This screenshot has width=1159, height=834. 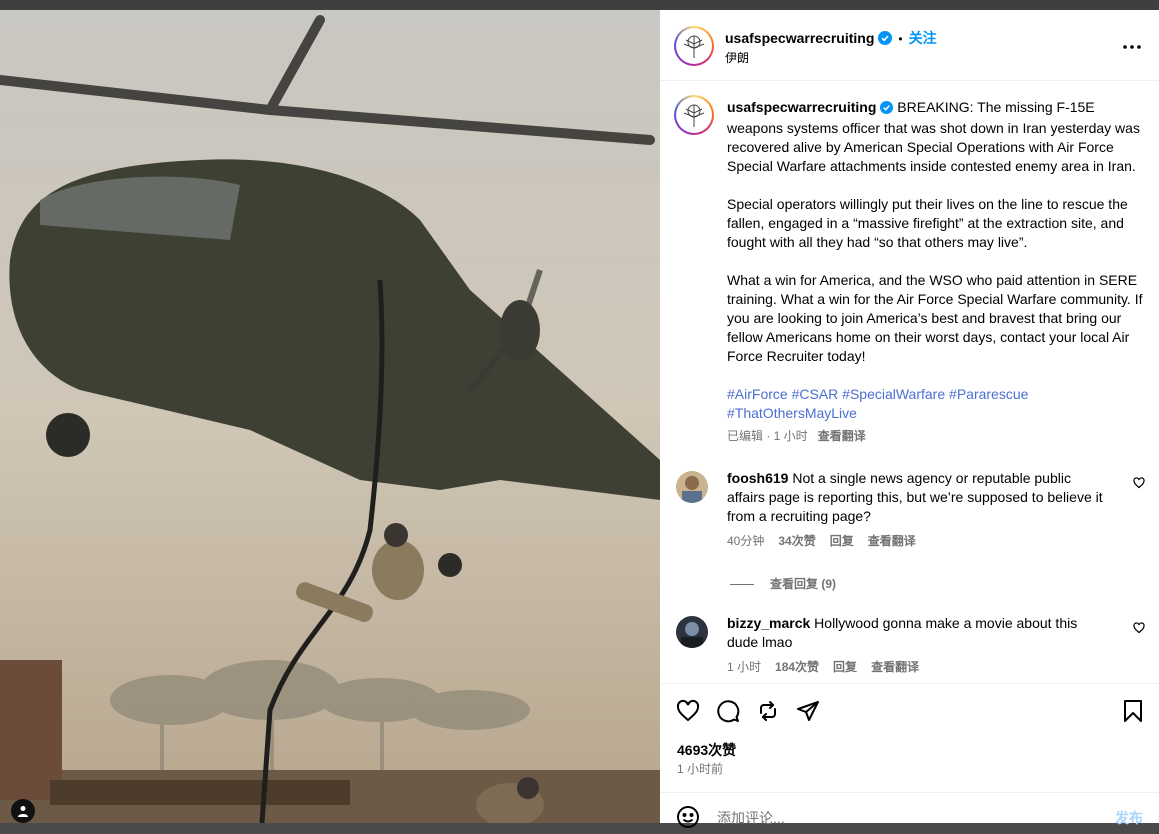 I want to click on repost-icon, so click(x=768, y=713).